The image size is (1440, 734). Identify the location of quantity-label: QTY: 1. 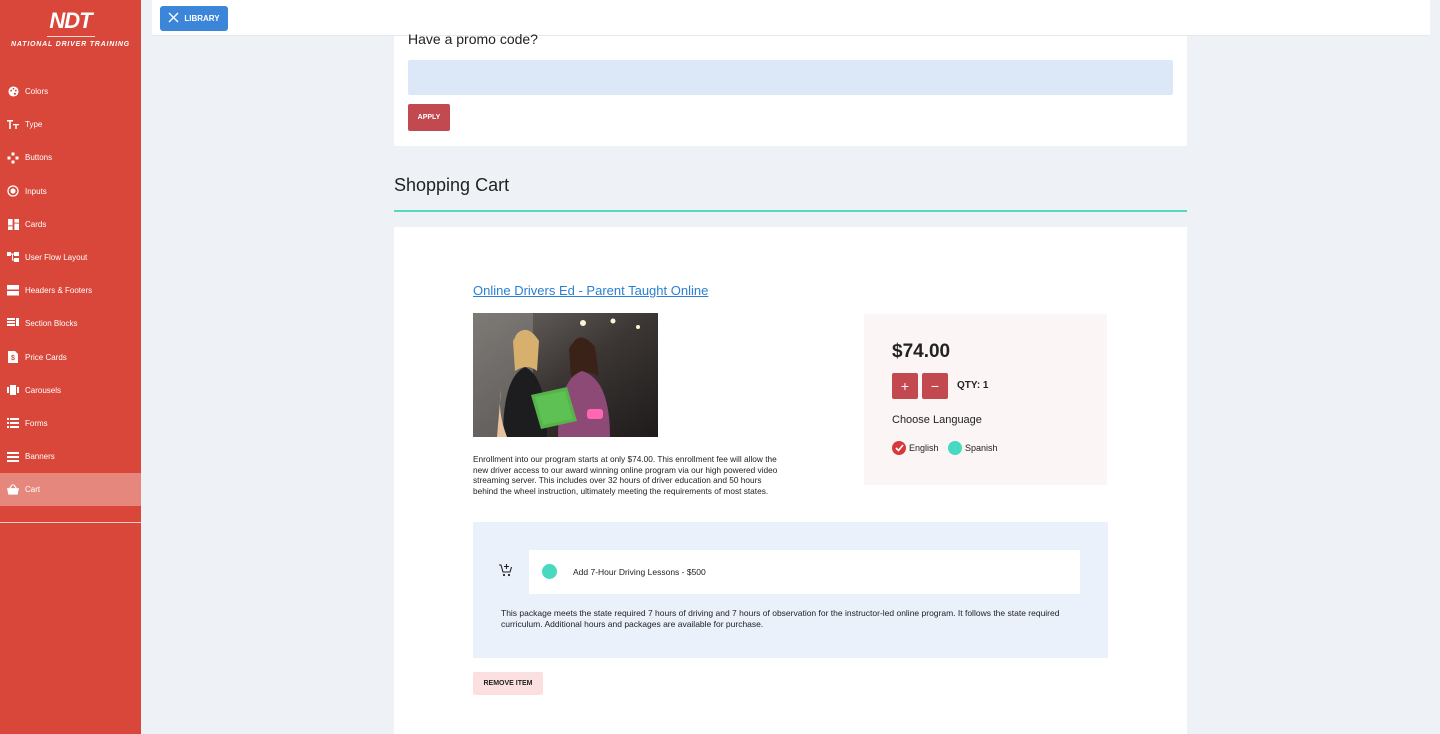
(973, 385).